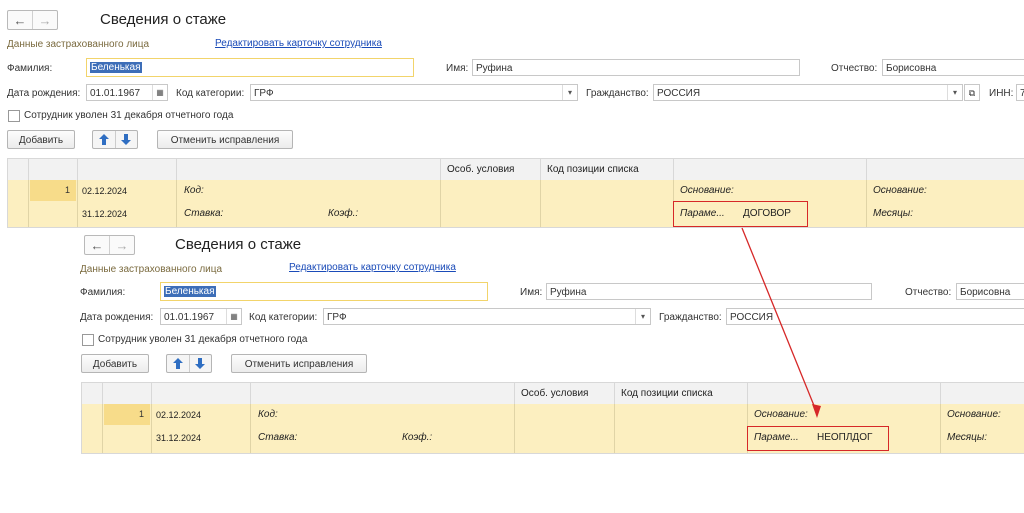 Image resolution: width=1024 pixels, height=513 pixels. What do you see at coordinates (781, 322) in the screenshot?
I see `arrow-connector-icon` at bounding box center [781, 322].